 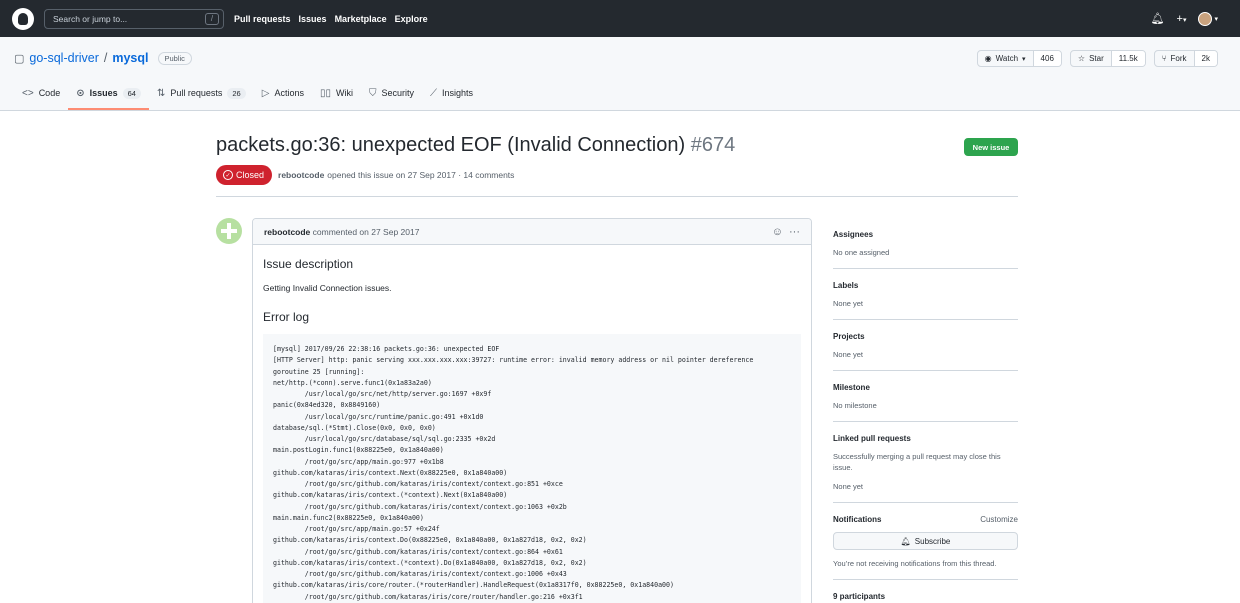 What do you see at coordinates (325, 93) in the screenshot?
I see `book-icon: ▯▯` at bounding box center [325, 93].